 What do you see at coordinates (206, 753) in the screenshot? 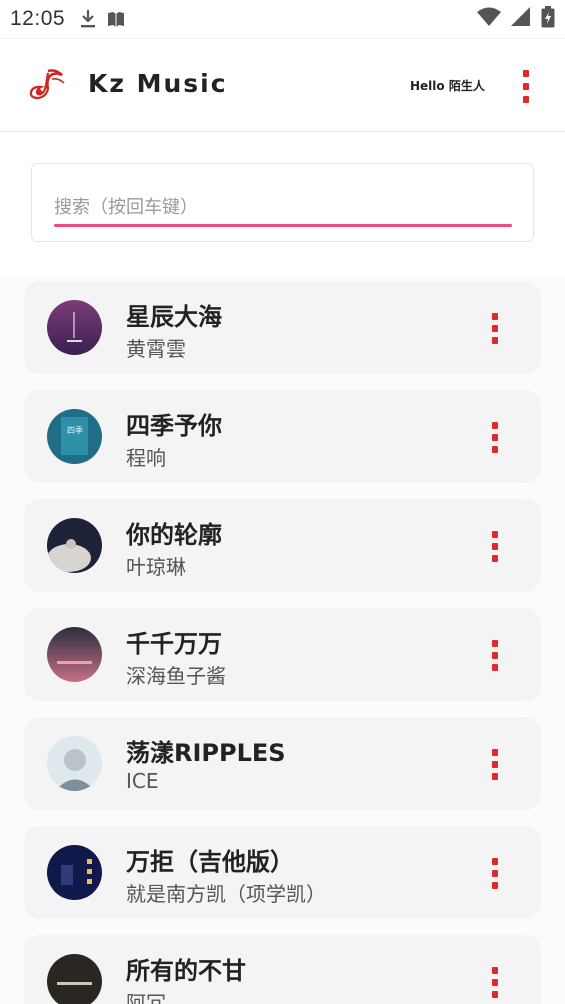
I see `song-title: 荡漾RIPPLES` at bounding box center [206, 753].